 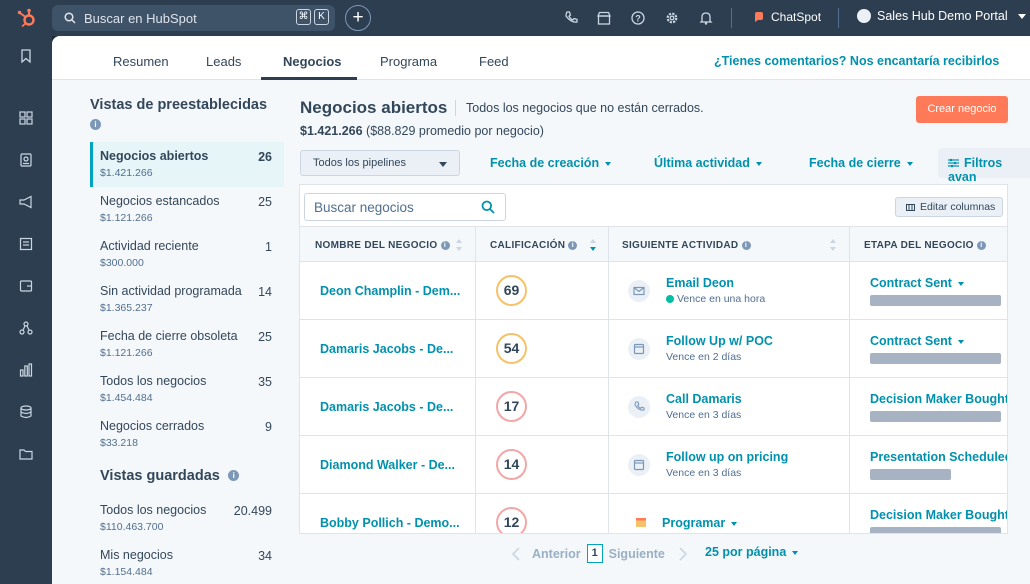 What do you see at coordinates (534, 245) in the screenshot?
I see `column-header-score: CALIFICACIÓN i` at bounding box center [534, 245].